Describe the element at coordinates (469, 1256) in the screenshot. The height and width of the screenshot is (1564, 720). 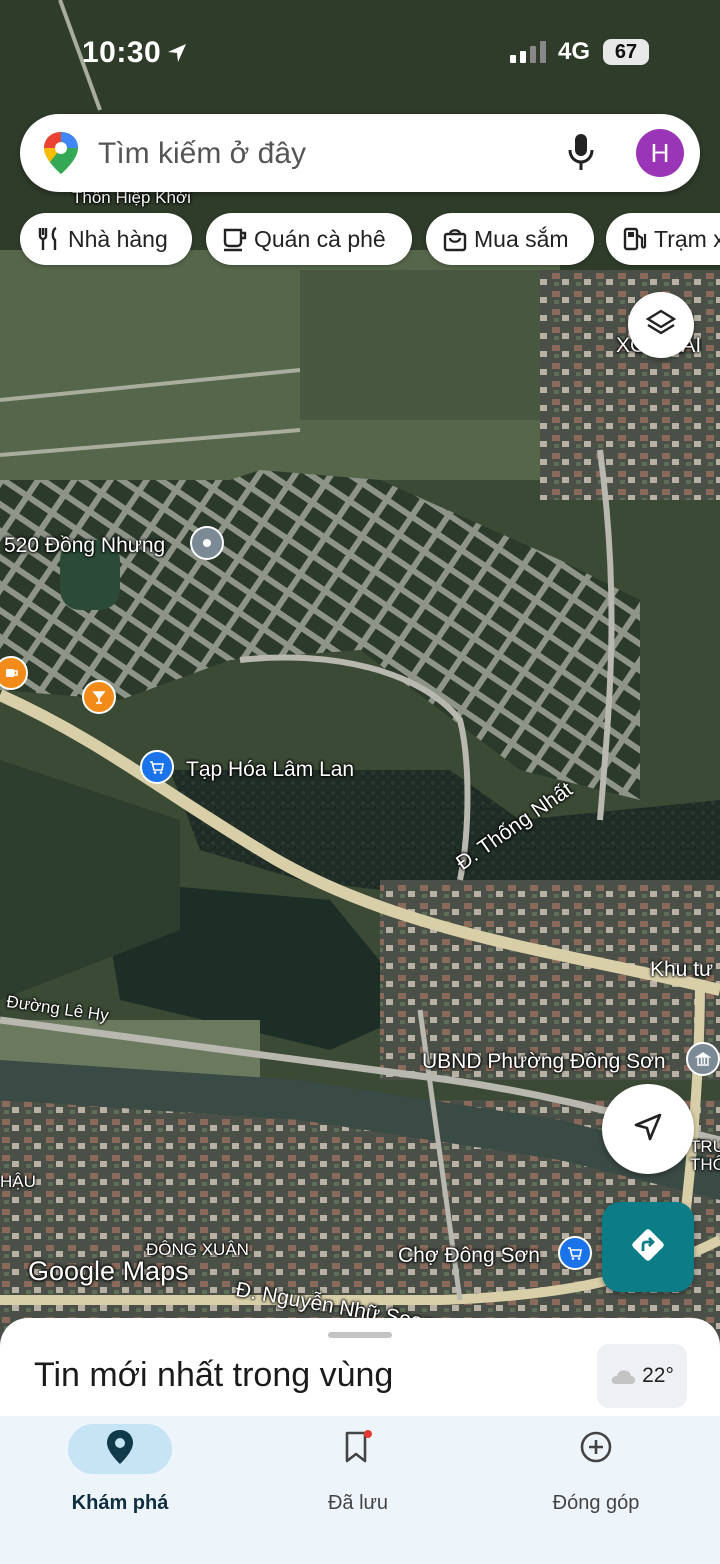
I see `map-label-cho-dong-son: Chợ Đông Sơn` at that location.